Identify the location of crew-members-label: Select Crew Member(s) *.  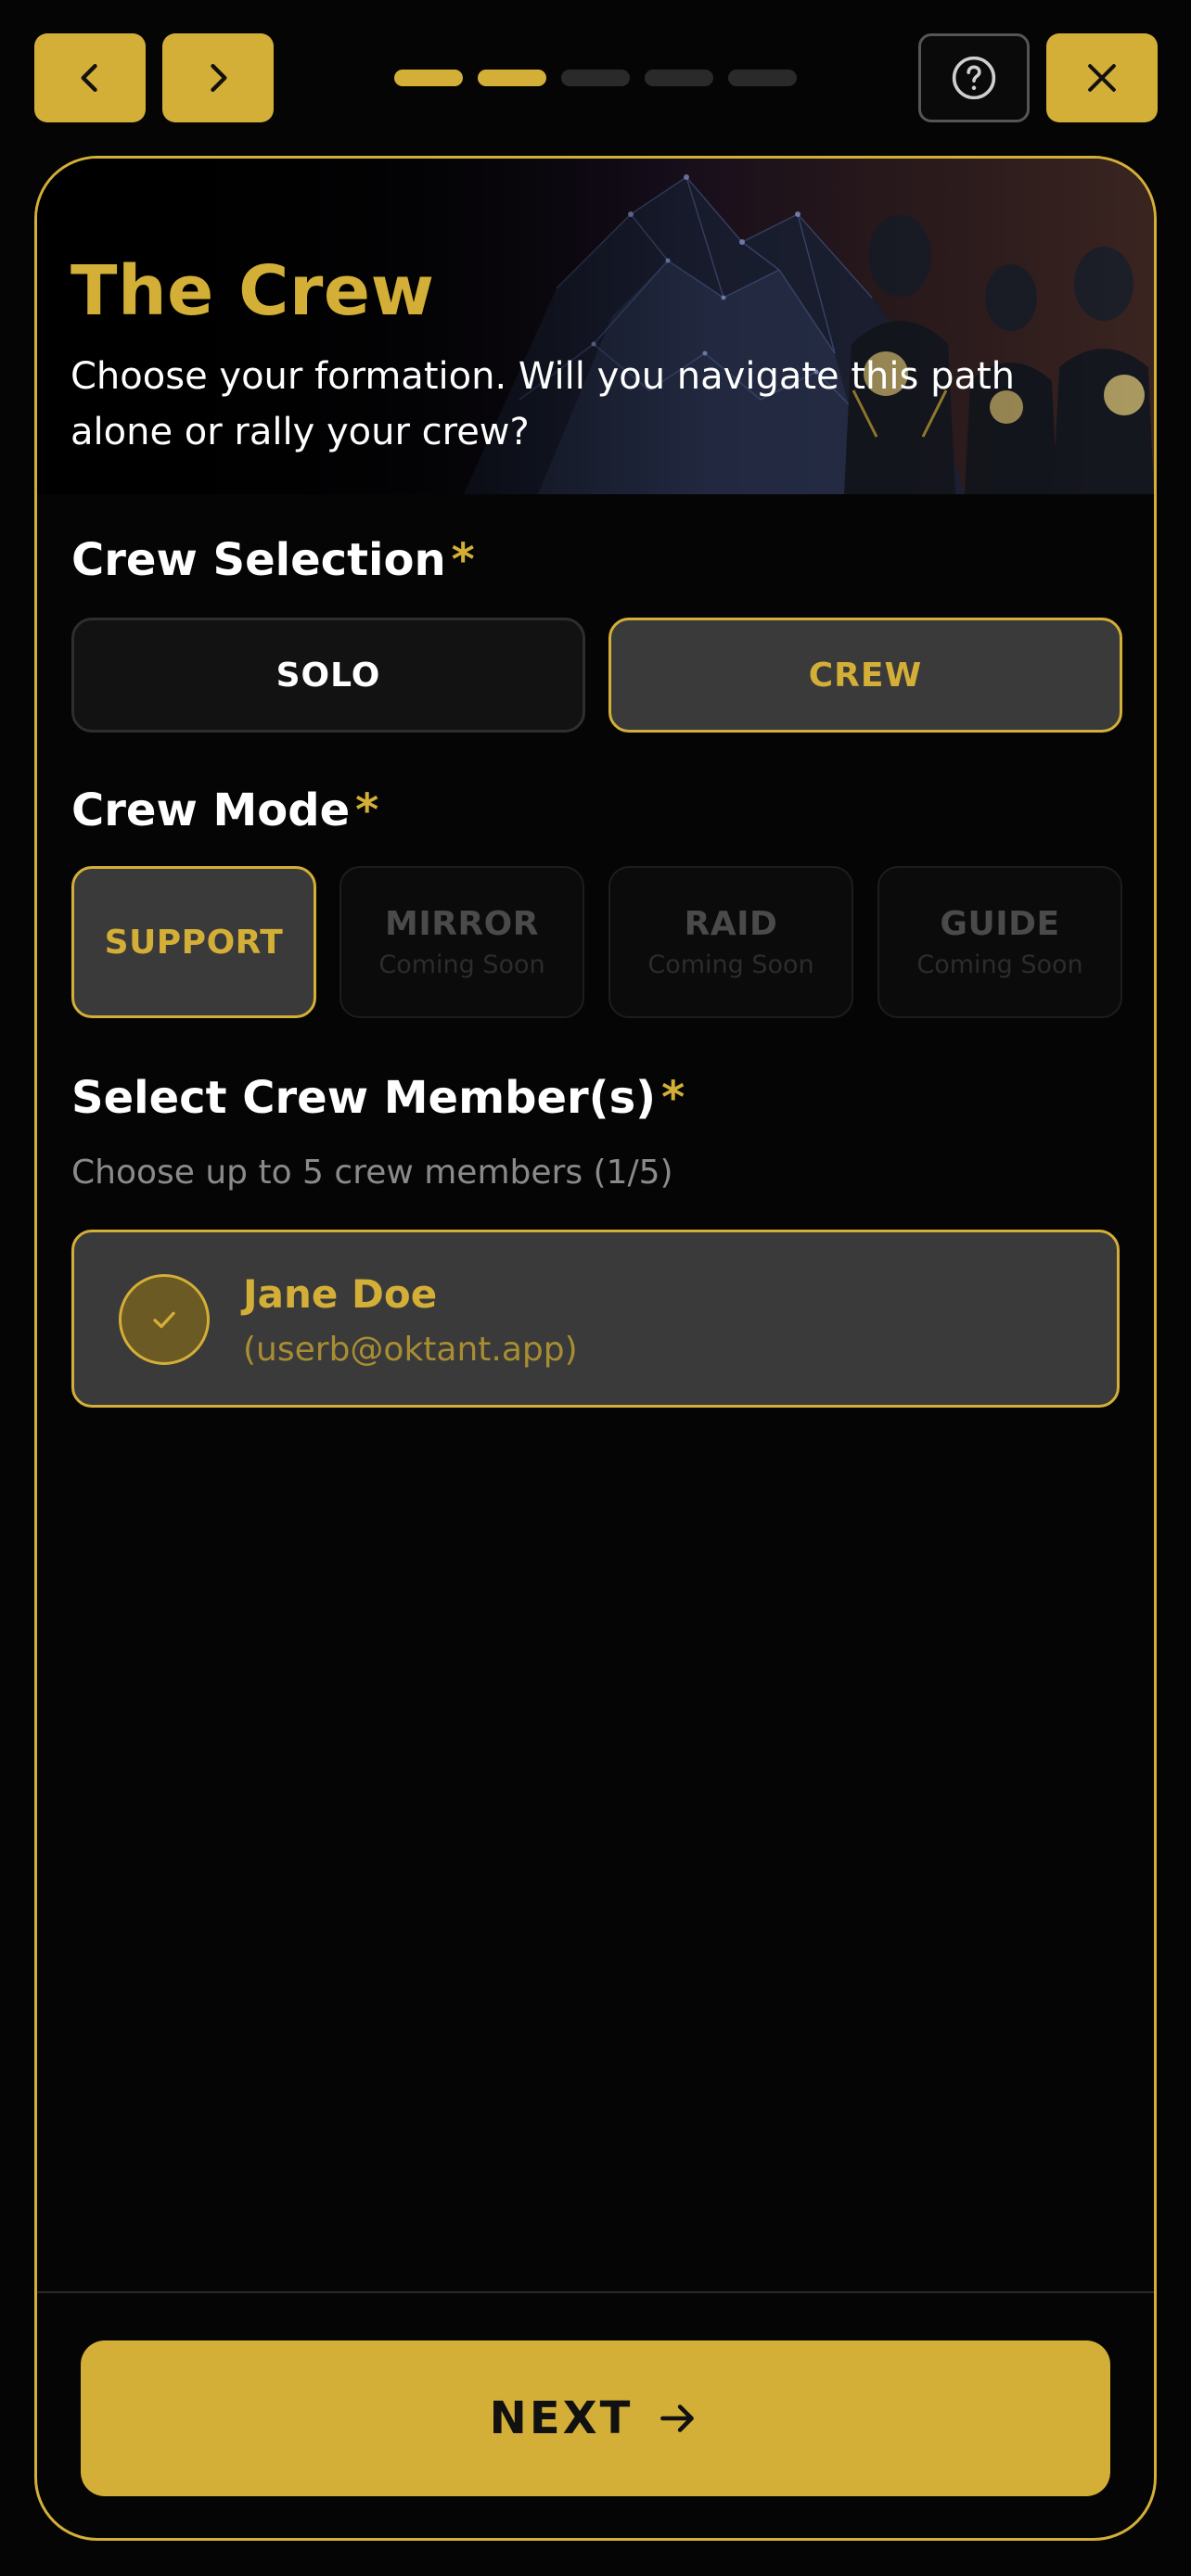
(378, 1098).